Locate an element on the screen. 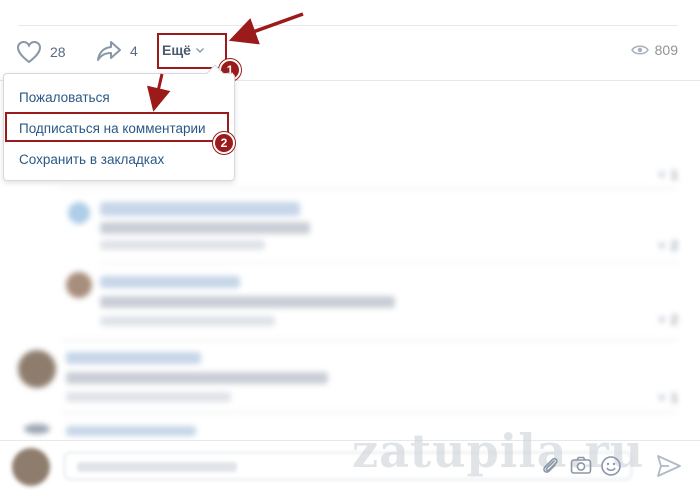 The height and width of the screenshot is (500, 700). share-button: 4 is located at coordinates (117, 51).